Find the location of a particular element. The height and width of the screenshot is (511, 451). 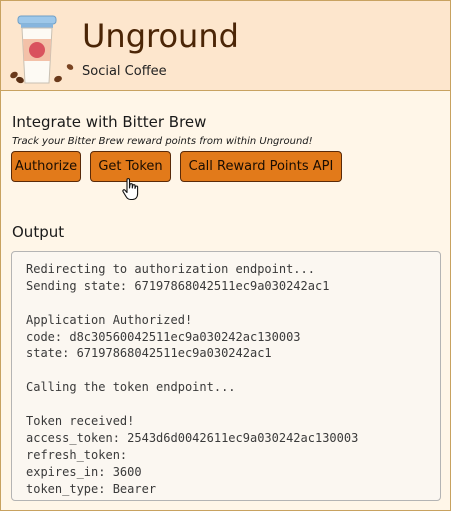

integration-title: Integrate with Bitter Brew is located at coordinates (109, 122).